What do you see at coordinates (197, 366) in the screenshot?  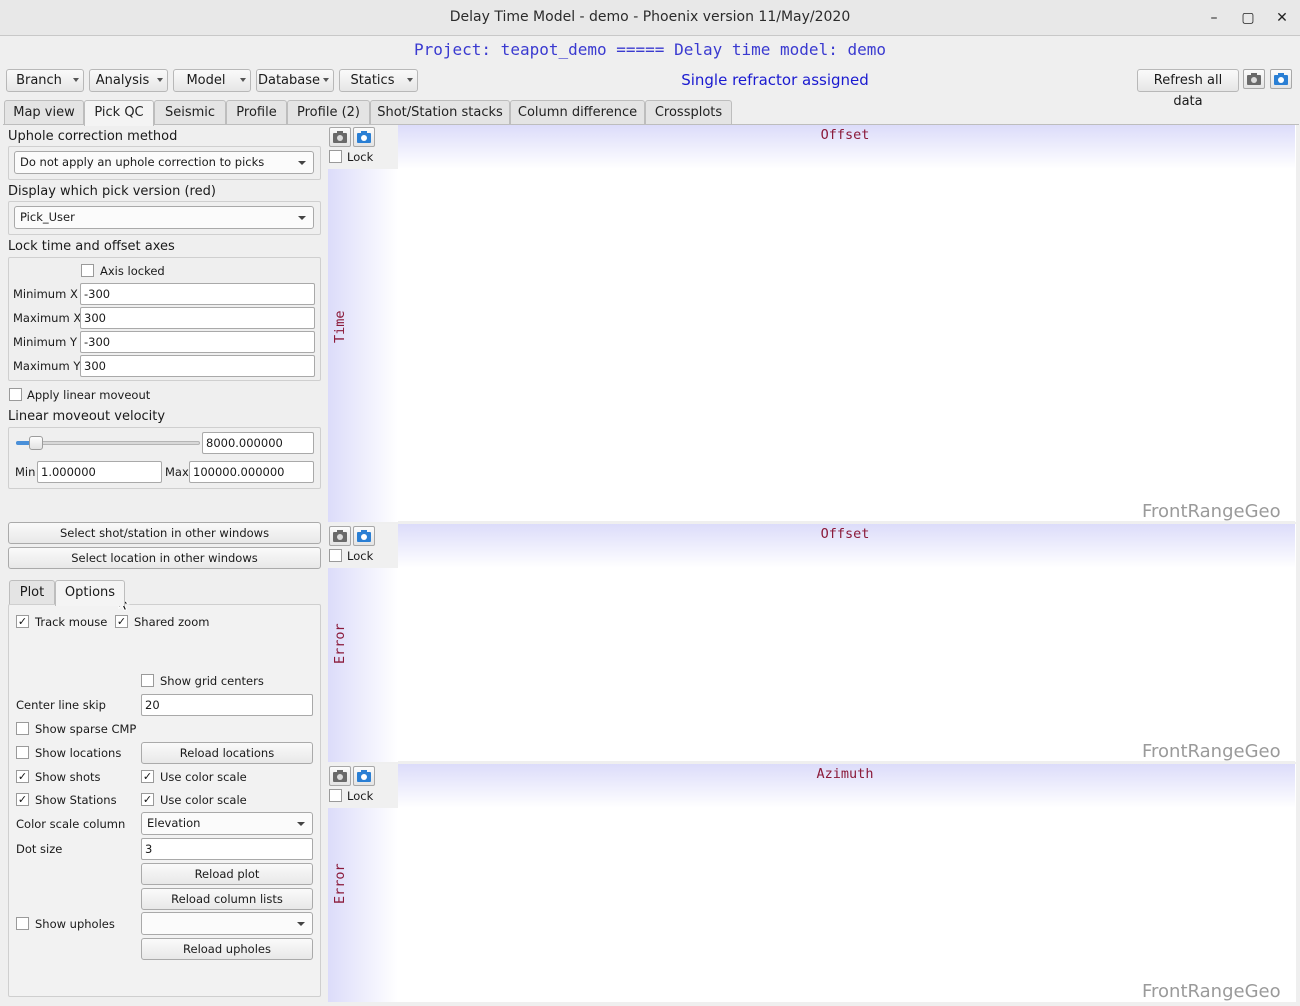 I see `maximum-y-input: 300` at bounding box center [197, 366].